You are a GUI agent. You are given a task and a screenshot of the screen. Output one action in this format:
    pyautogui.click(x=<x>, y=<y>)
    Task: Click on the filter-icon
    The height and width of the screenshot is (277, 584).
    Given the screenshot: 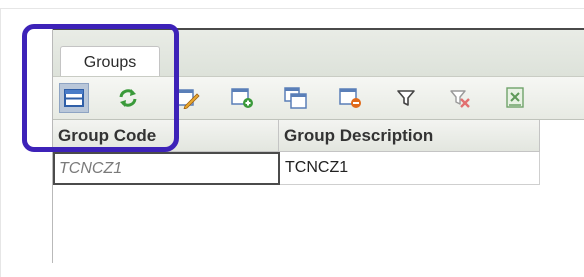 What is the action you would take?
    pyautogui.click(x=406, y=98)
    